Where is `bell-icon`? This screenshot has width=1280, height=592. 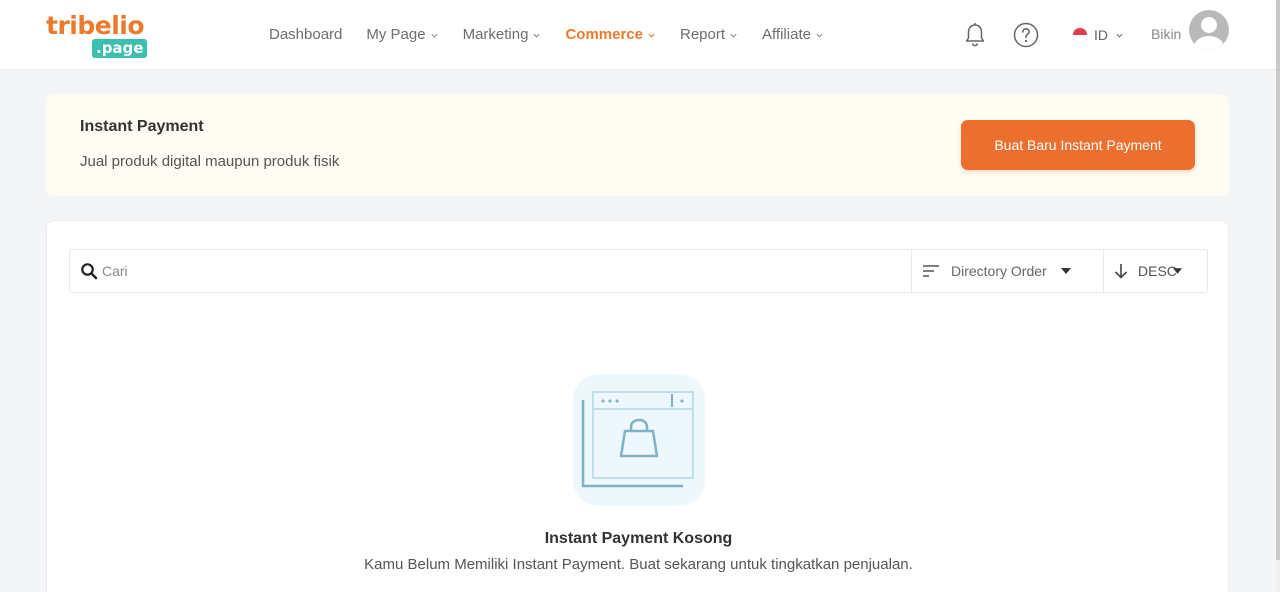 bell-icon is located at coordinates (975, 35).